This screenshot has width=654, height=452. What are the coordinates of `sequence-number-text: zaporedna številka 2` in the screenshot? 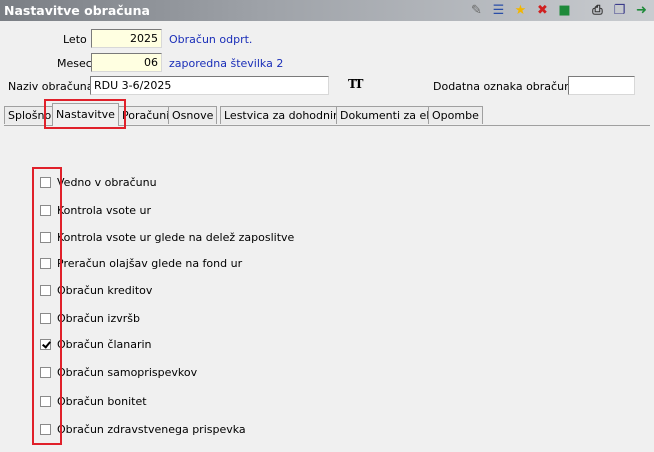 It's located at (226, 63).